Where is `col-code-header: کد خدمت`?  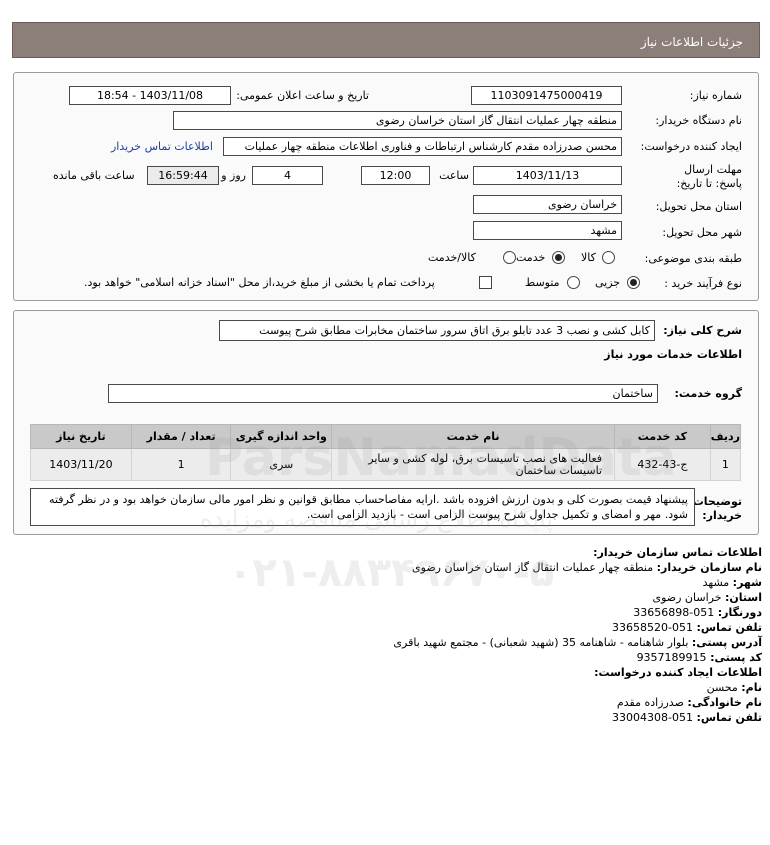
col-code-header: کد خدمت is located at coordinates (662, 436).